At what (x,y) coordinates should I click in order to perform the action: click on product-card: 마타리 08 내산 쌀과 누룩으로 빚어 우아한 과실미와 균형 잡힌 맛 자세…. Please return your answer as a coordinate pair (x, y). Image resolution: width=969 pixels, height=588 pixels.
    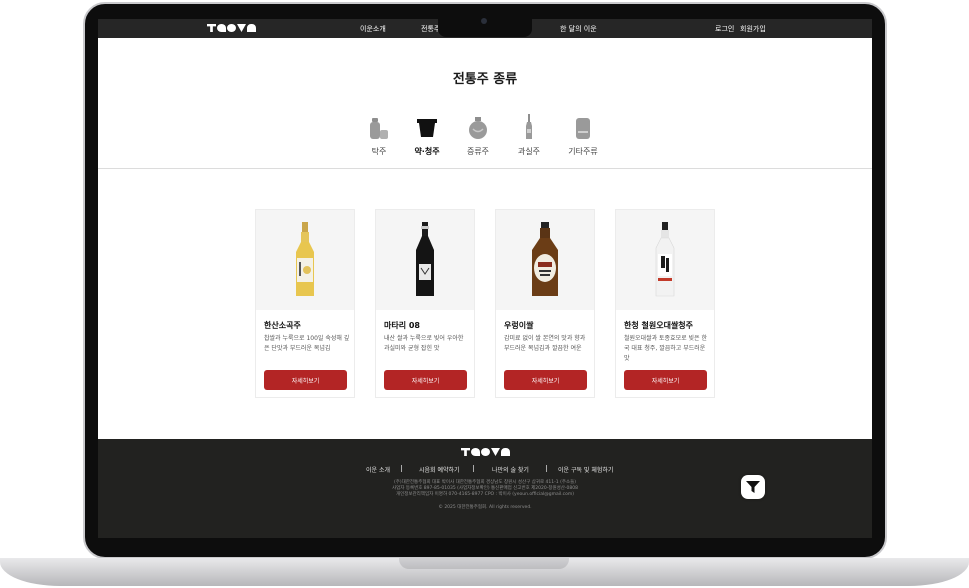
    Looking at the image, I should click on (425, 303).